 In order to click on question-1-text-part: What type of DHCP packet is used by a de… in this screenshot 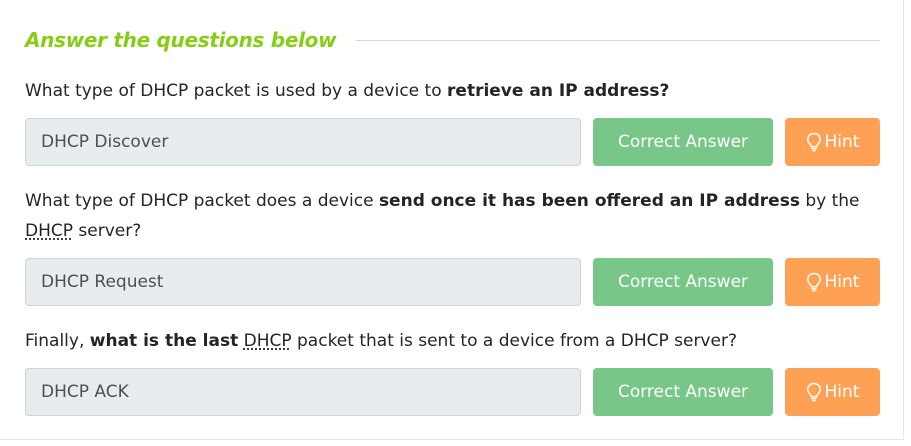, I will do `click(236, 91)`.